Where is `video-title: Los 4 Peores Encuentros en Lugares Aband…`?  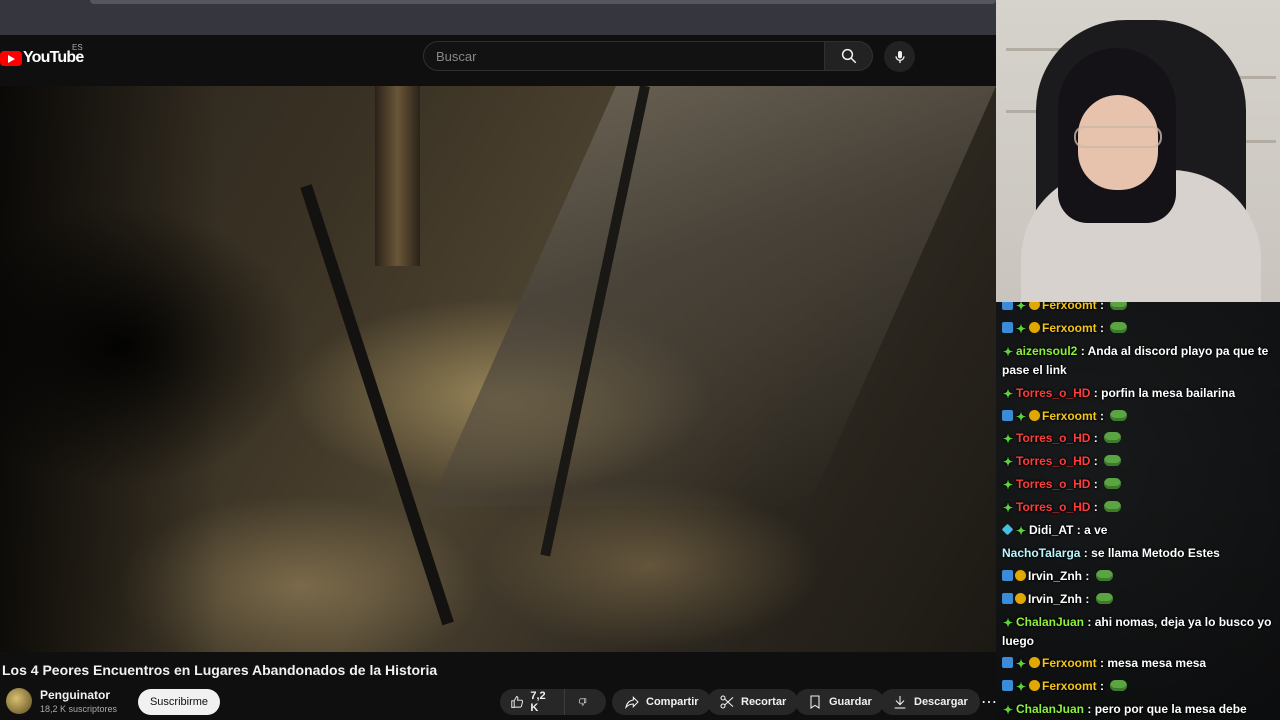
video-title: Los 4 Peores Encuentros en Lugares Aband… is located at coordinates (220, 670).